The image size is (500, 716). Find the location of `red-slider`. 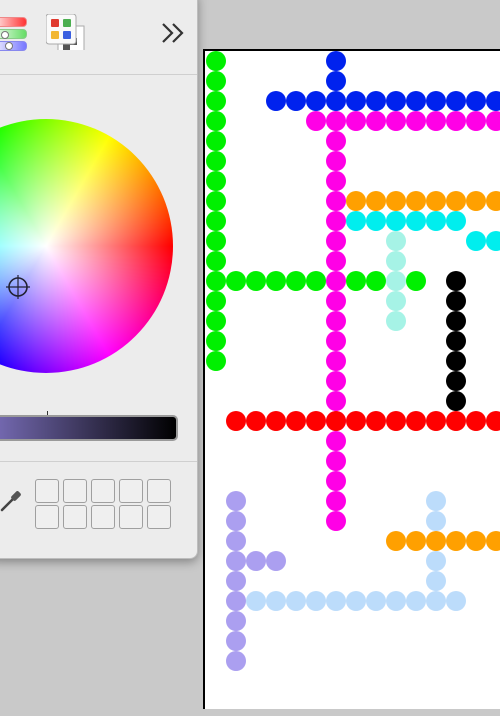

red-slider is located at coordinates (13, 22).